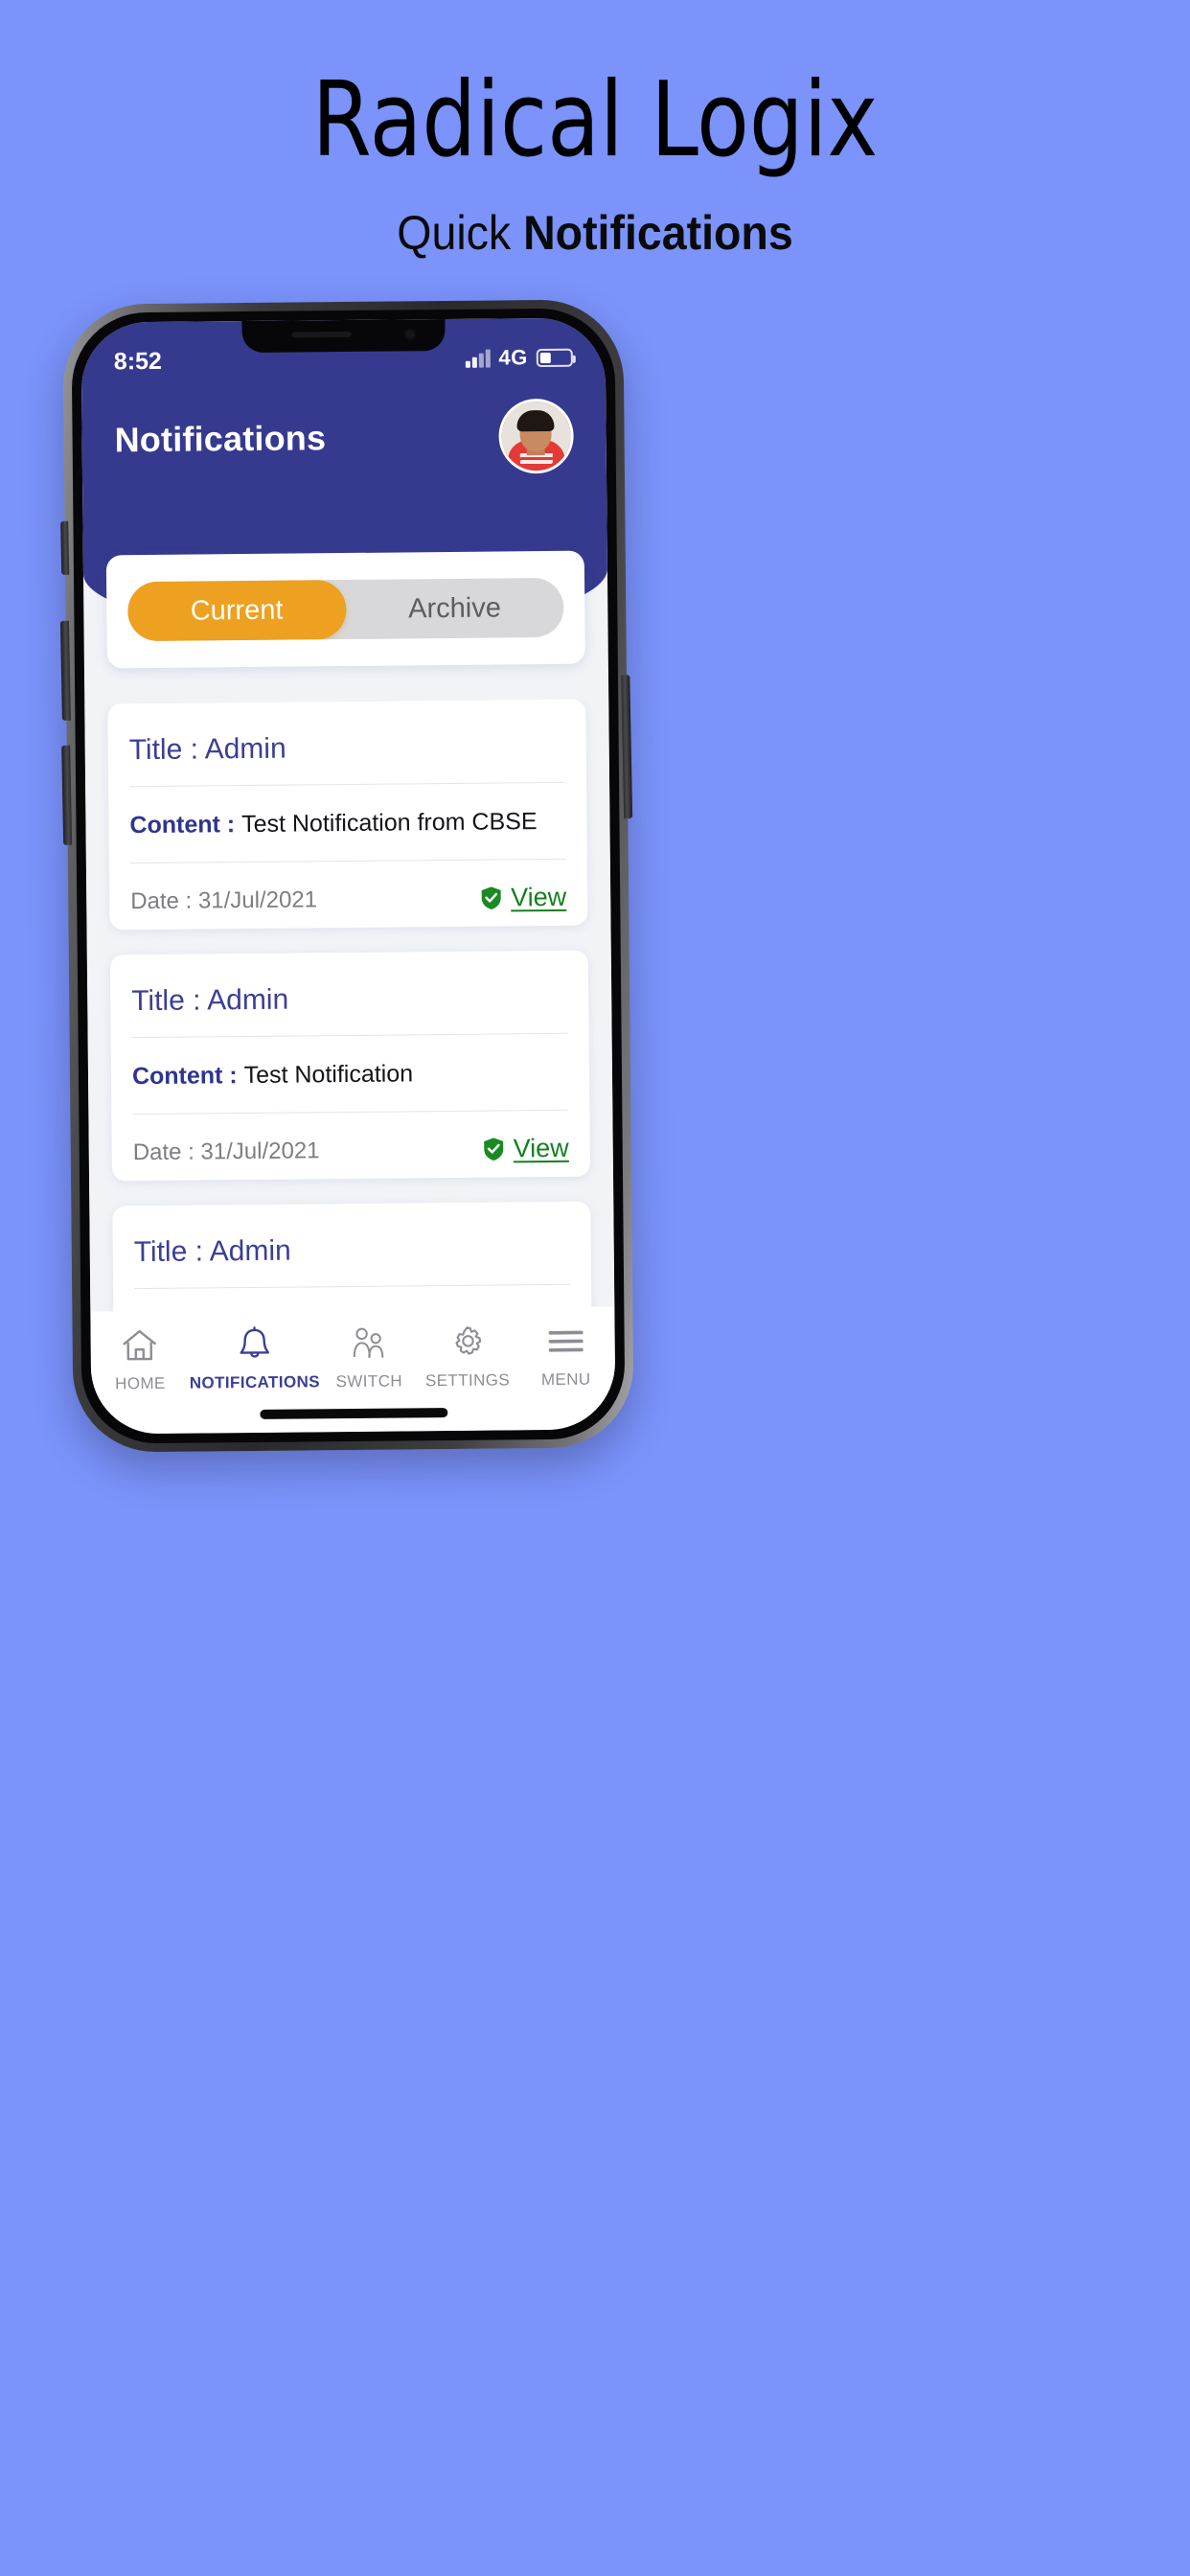  I want to click on nav-item-settings: SETTINGS, so click(467, 1356).